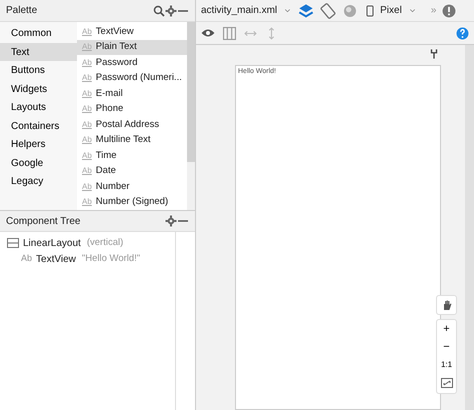 This screenshot has height=410, width=474. I want to click on palette-item: Ab Phone, so click(132, 109).